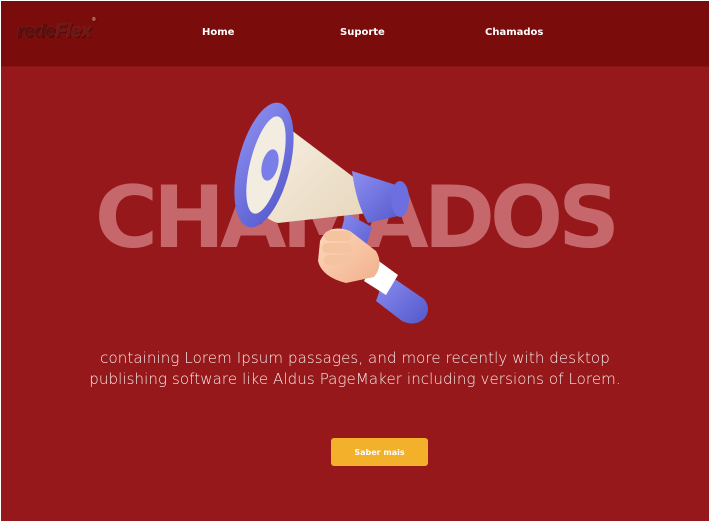  Describe the element at coordinates (379, 452) in the screenshot. I see `saber-mais-button: Saber mais` at that location.